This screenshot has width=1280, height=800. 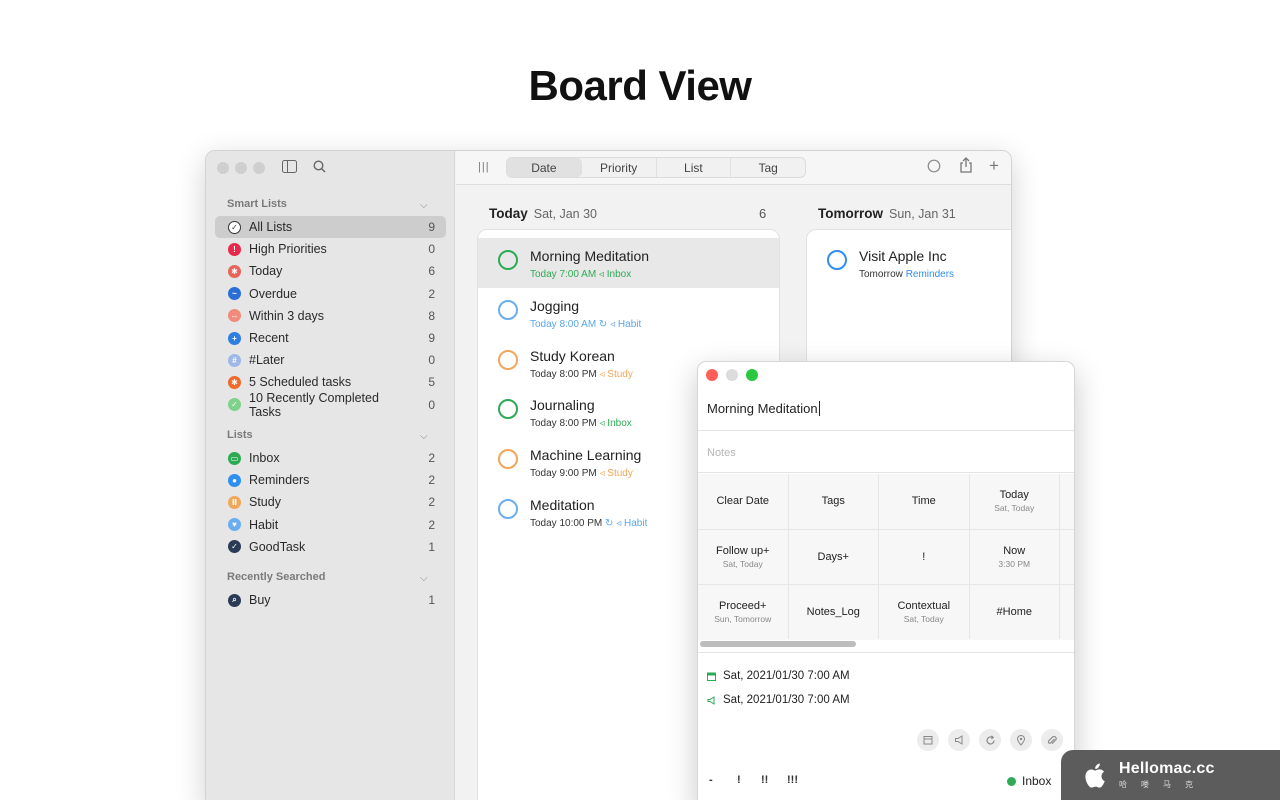 I want to click on search-icon, so click(x=319, y=168).